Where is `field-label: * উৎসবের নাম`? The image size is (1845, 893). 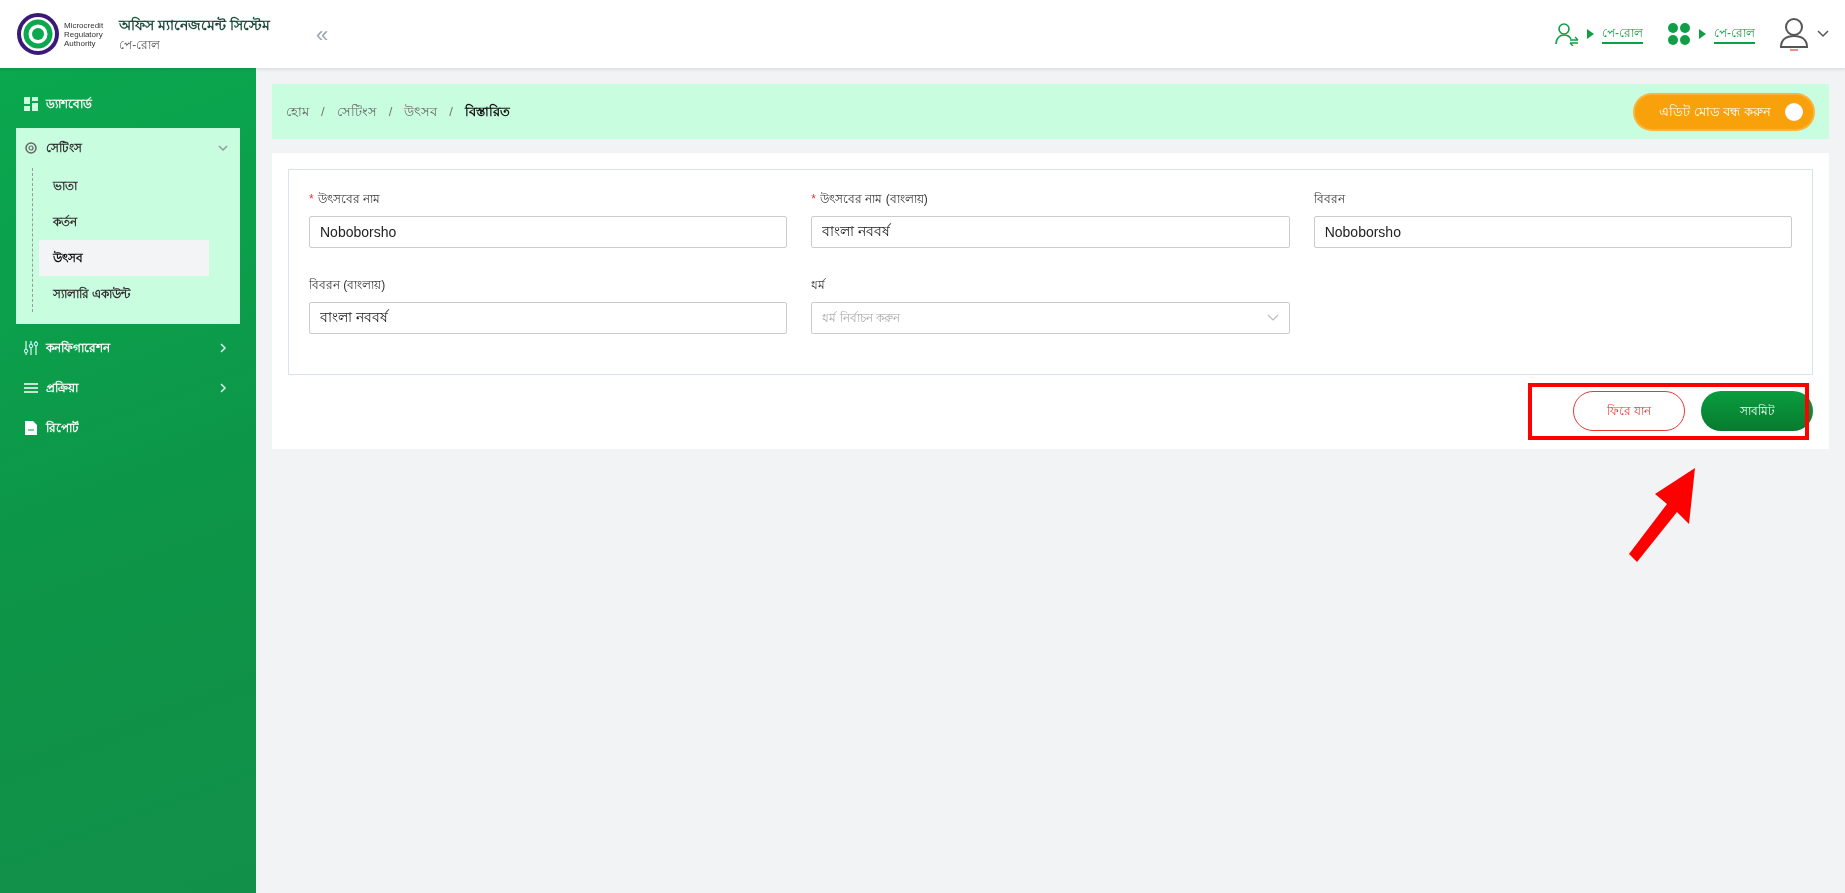 field-label: * উৎসবের নাম is located at coordinates (345, 199).